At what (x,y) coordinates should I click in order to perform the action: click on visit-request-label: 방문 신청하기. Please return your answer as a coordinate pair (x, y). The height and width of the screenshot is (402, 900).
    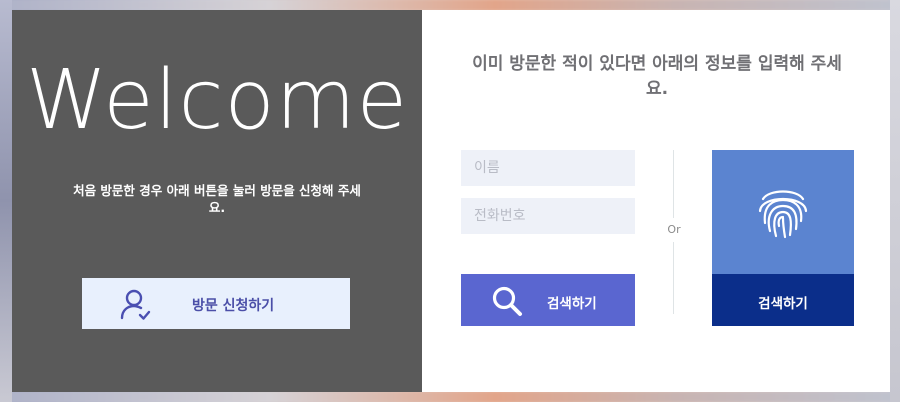
    Looking at the image, I should click on (233, 306).